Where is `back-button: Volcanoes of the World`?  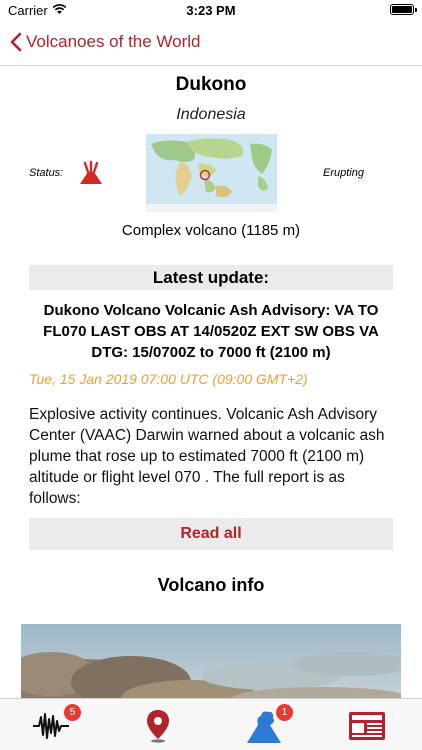 back-button: Volcanoes of the World is located at coordinates (105, 42).